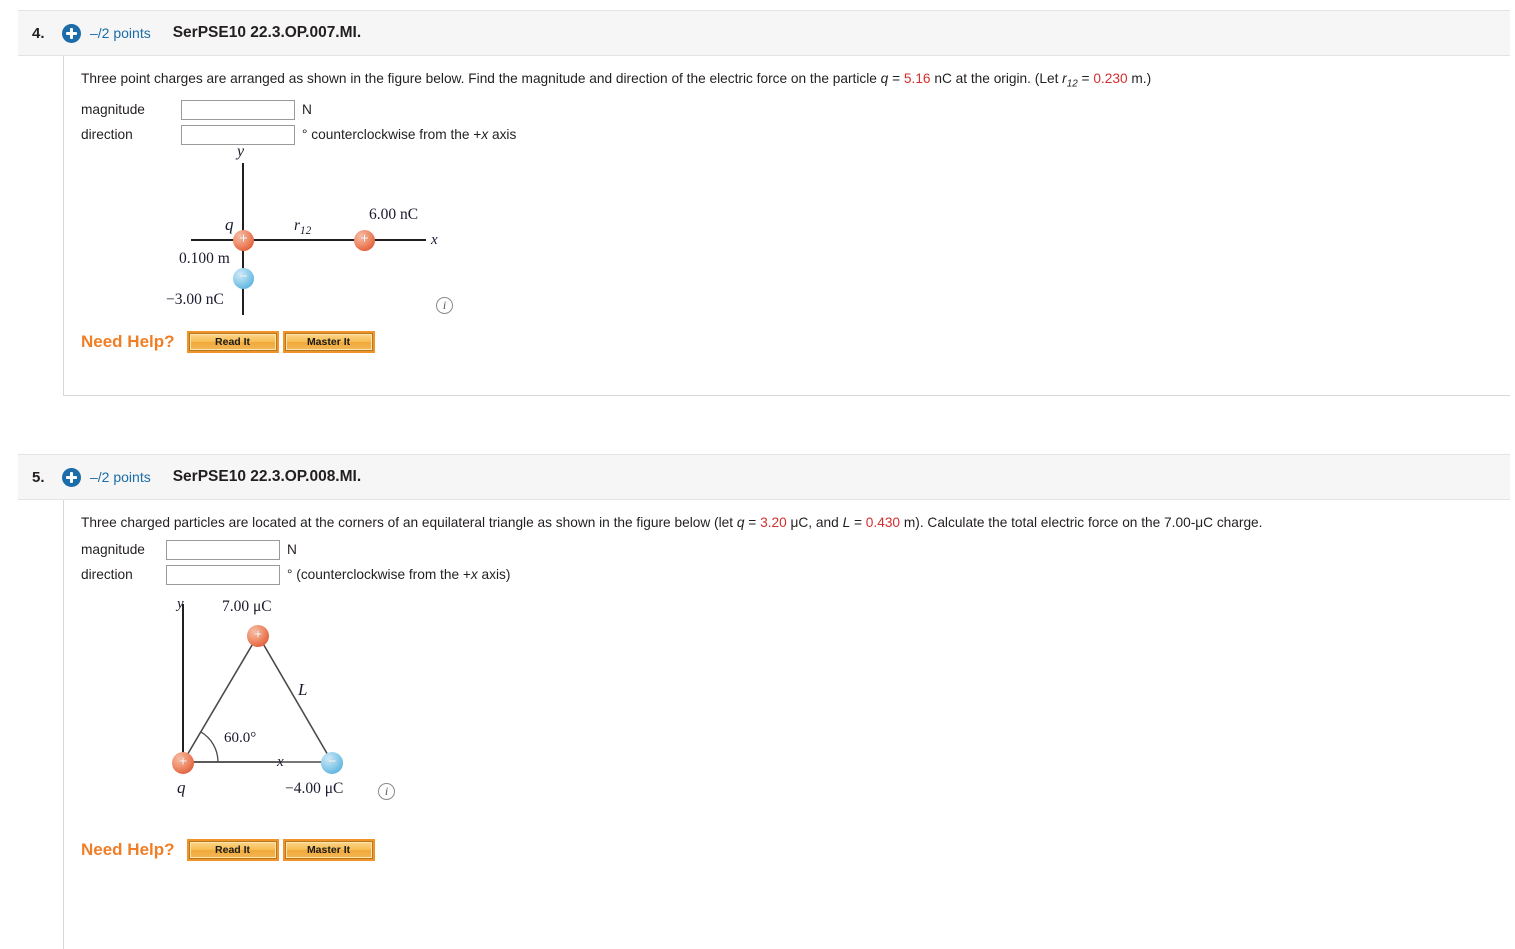 This screenshot has height=949, width=1515. I want to click on bottom-left-charge-sign: +, so click(183, 761).